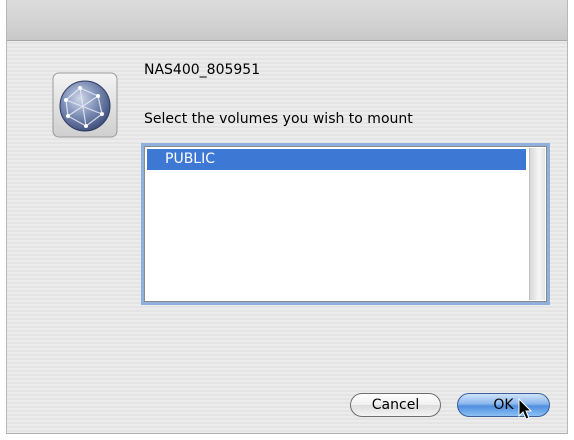  I want to click on server-name: NAS400_805951, so click(202, 70).